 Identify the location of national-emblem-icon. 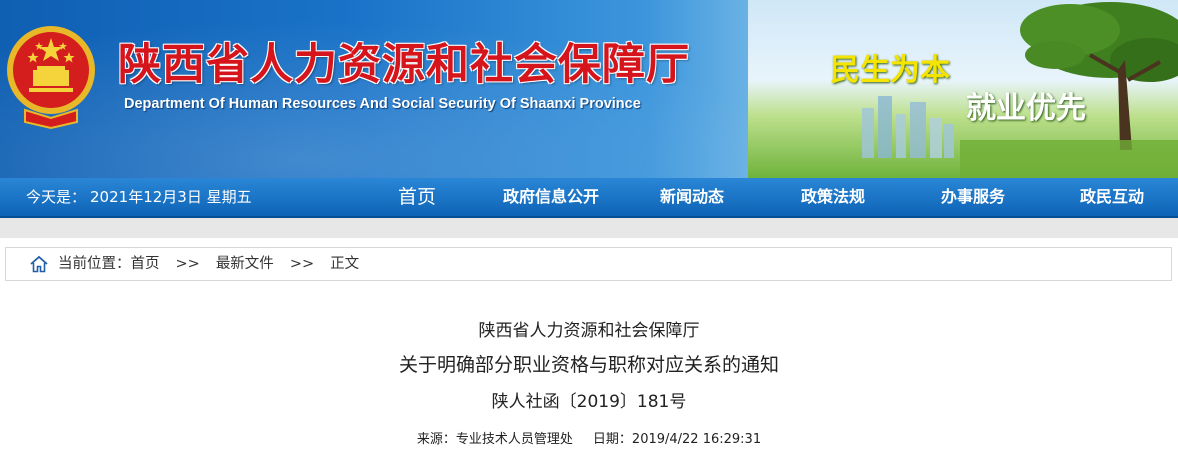
(51, 78).